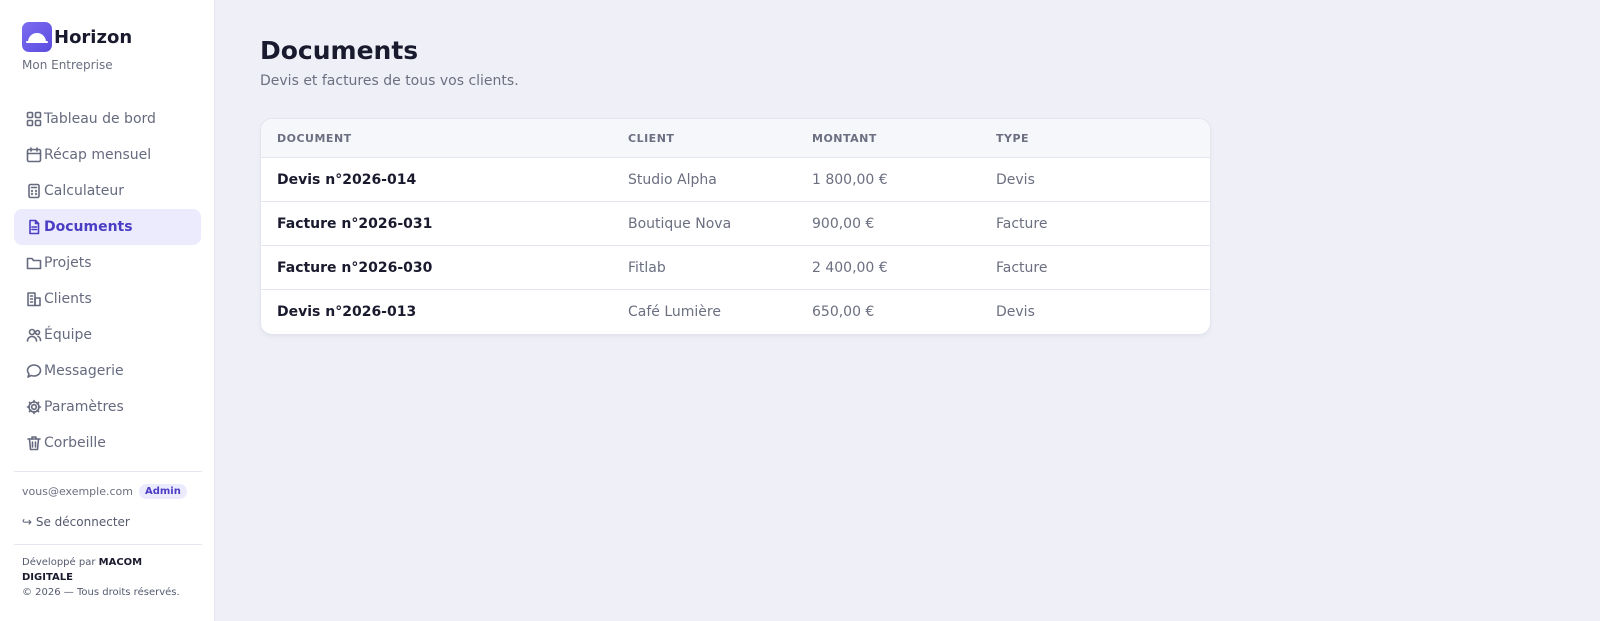 The width and height of the screenshot is (1600, 621). What do you see at coordinates (34, 119) in the screenshot?
I see `grid-icon` at bounding box center [34, 119].